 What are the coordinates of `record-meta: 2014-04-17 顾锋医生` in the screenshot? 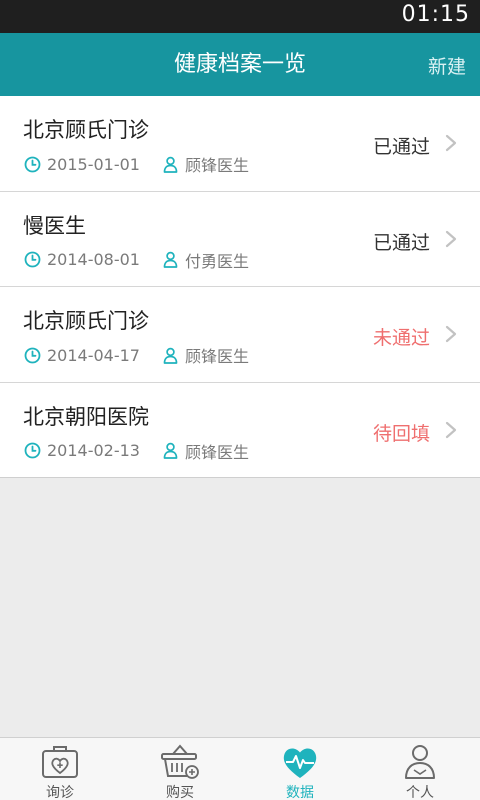 It's located at (136, 355).